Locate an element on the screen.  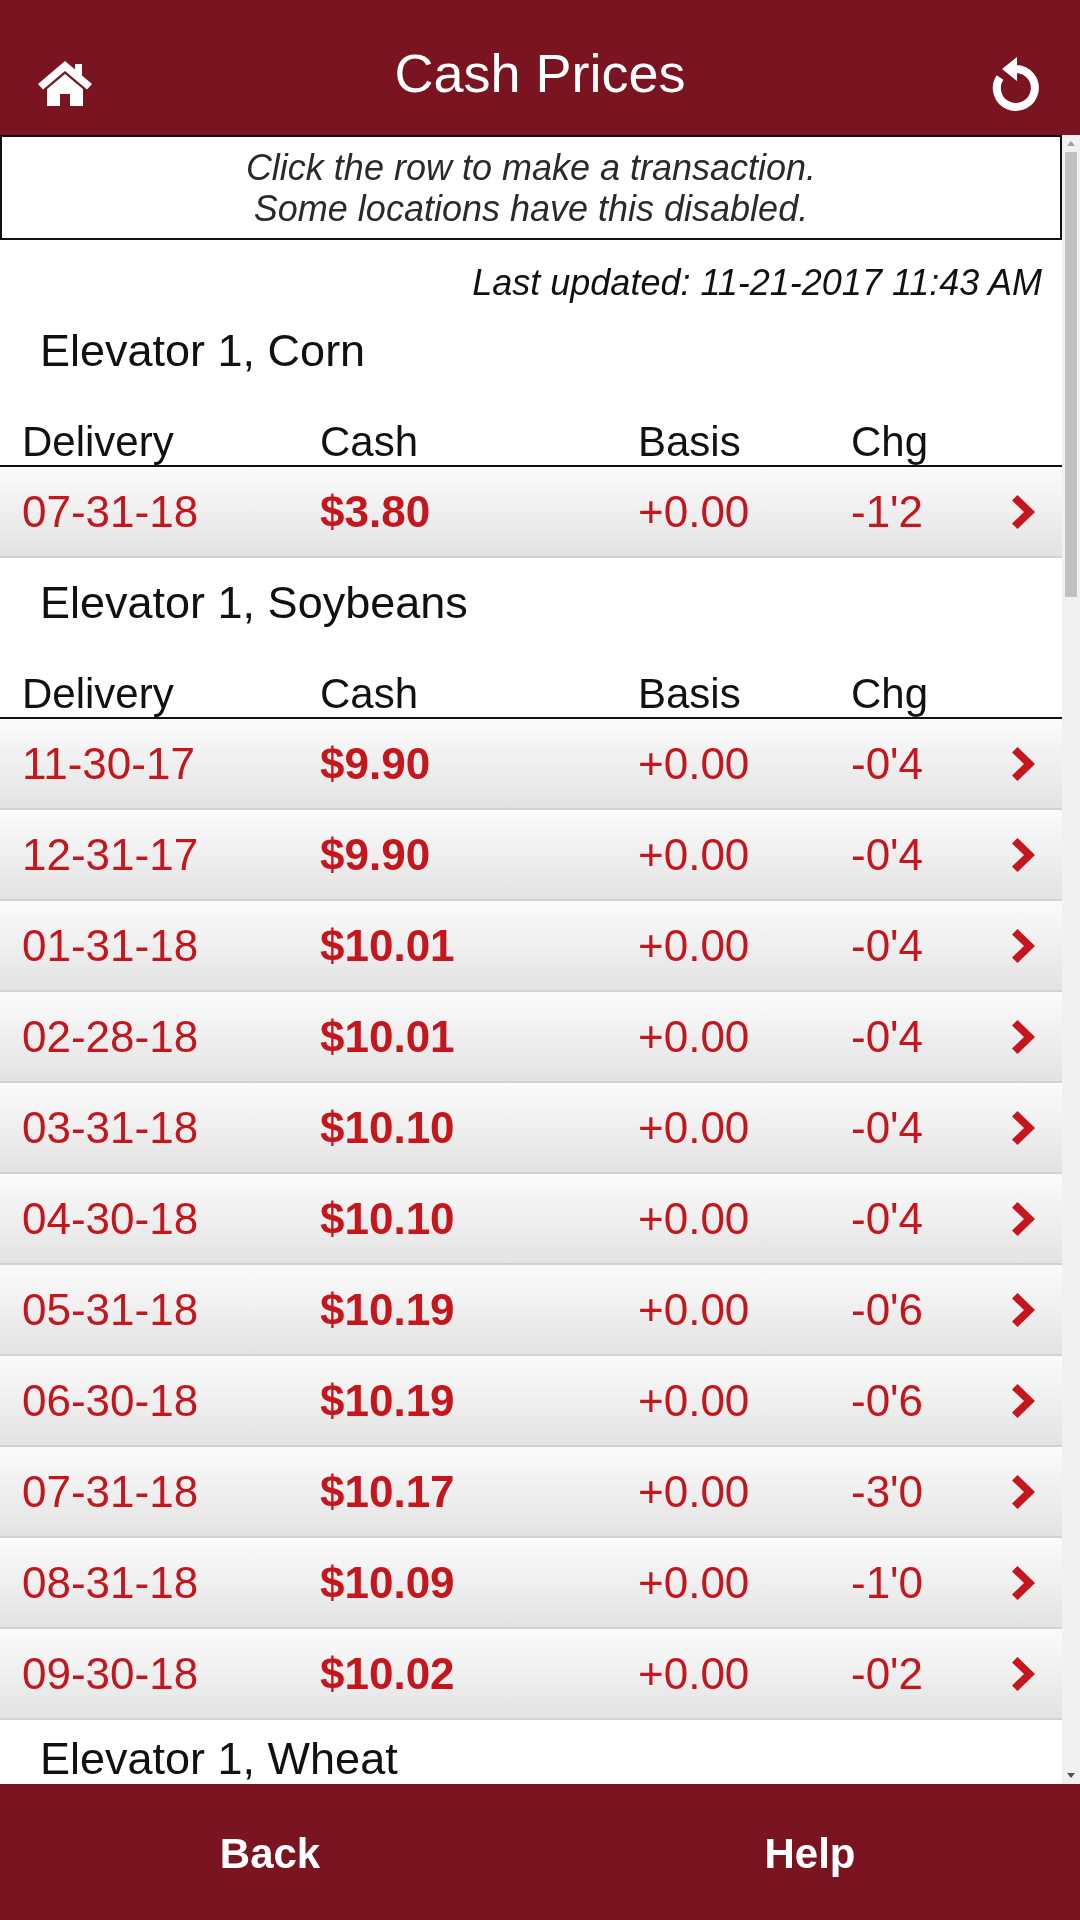
scrollbar-thumb is located at coordinates (1071, 374).